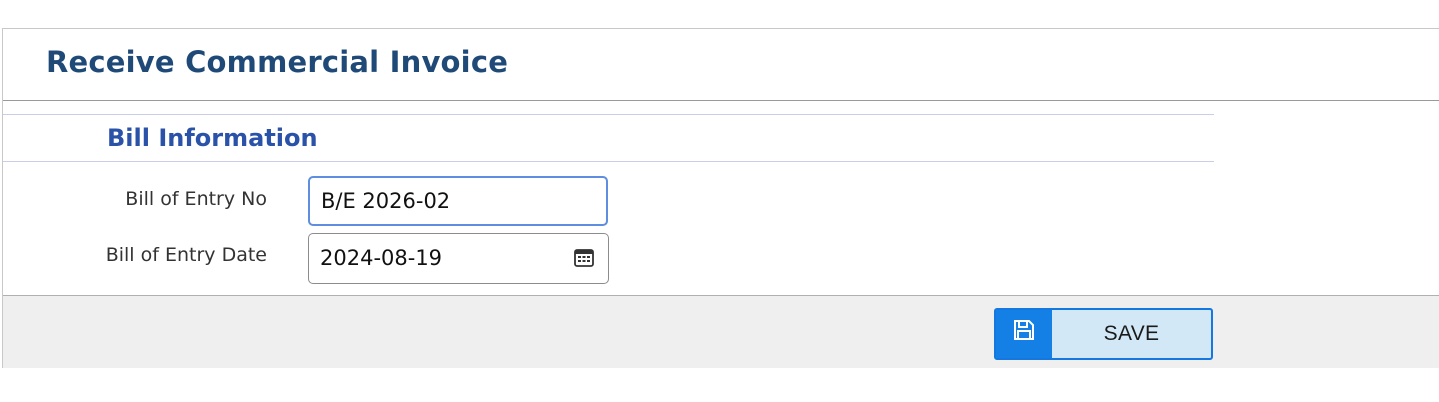 This screenshot has height=402, width=1439. Describe the element at coordinates (186, 255) in the screenshot. I see `bill-of-entry-date-label: Bill of Entry Date` at that location.